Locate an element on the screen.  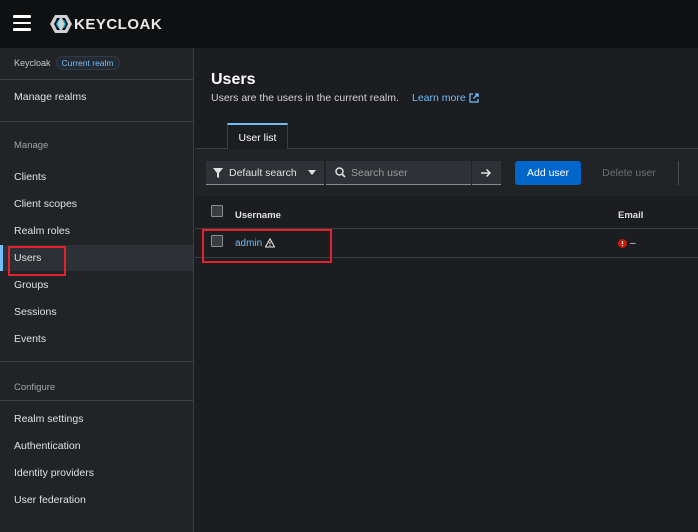
table-row: admin – is located at coordinates (446, 243).